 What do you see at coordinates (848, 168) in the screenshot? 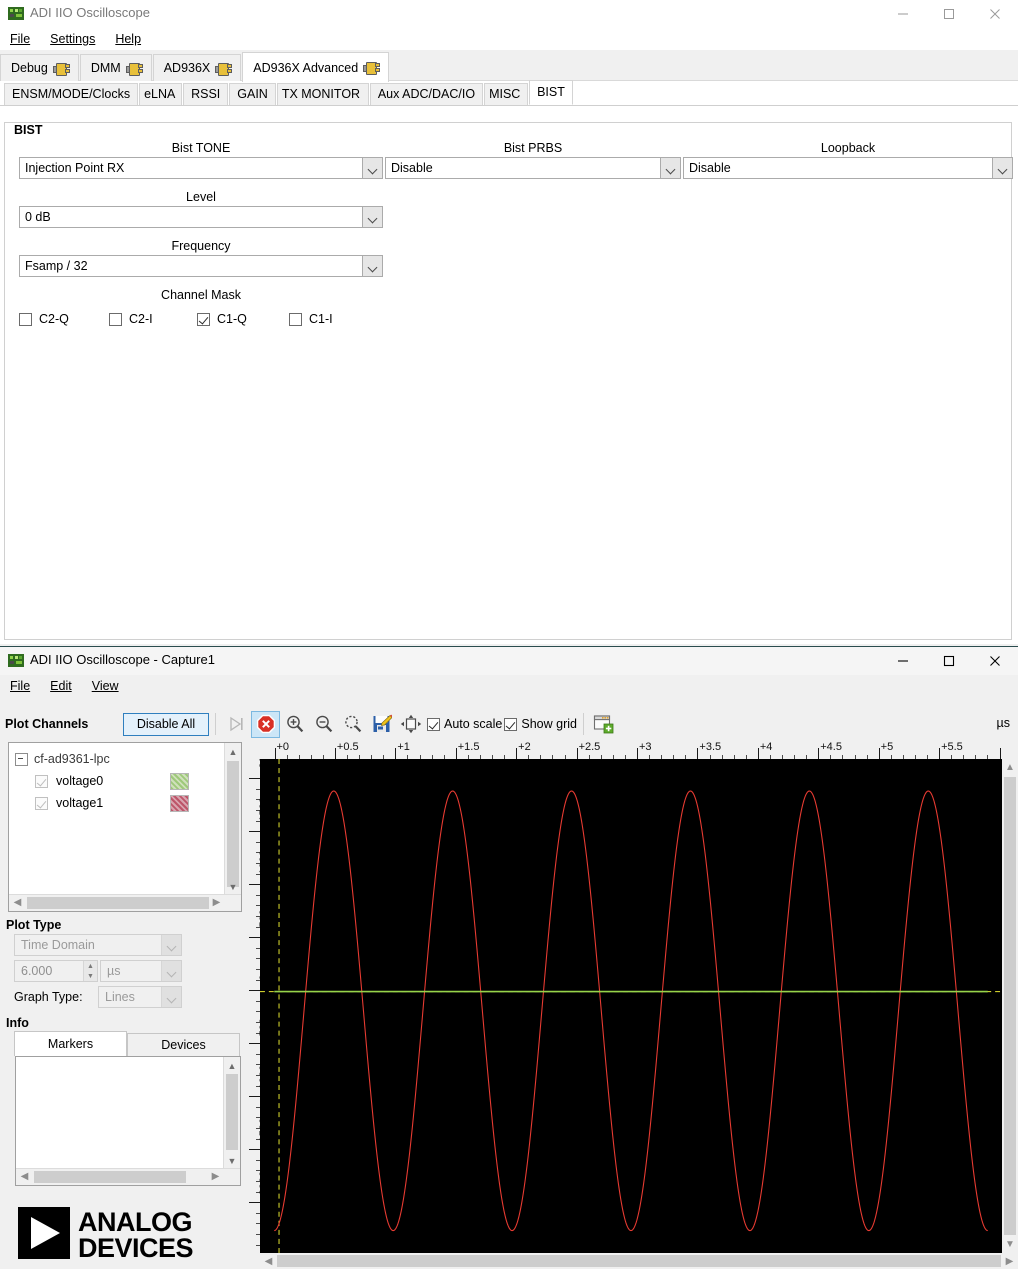
I see `loopback-select: Disable` at bounding box center [848, 168].